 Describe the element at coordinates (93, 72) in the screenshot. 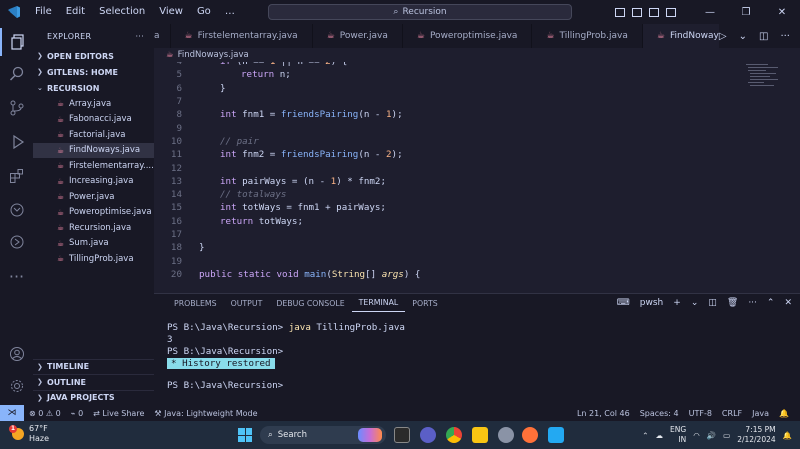

I see `gitlens-home-section: ❯ GITLENS: HOME` at that location.